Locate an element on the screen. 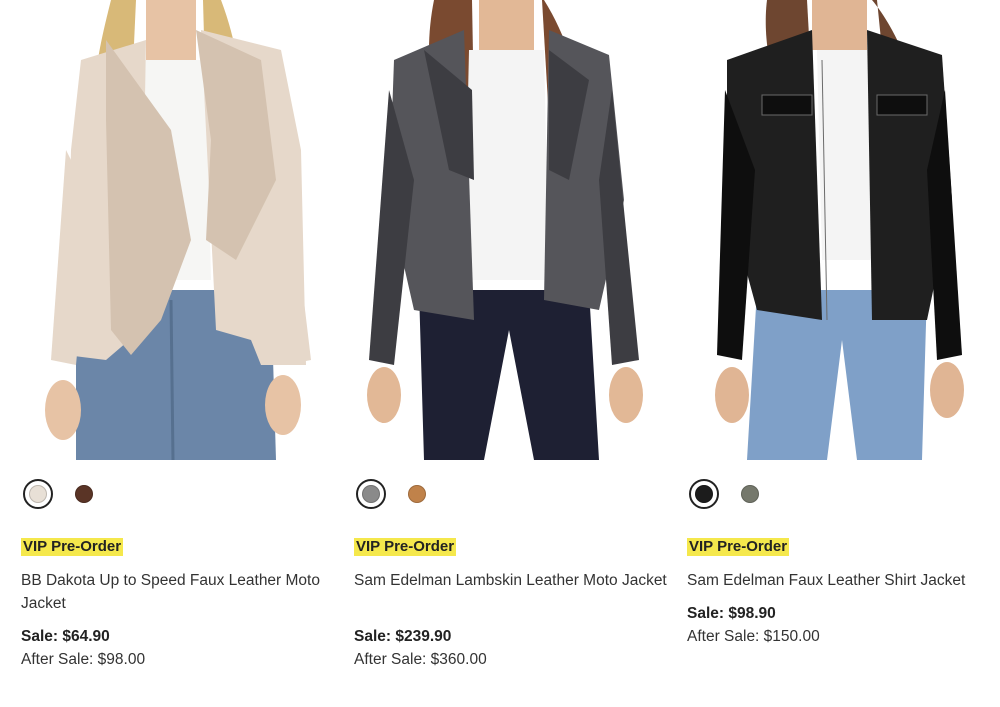 Image resolution: width=1000 pixels, height=707 pixels. product-name-link: Sam Edelman Faux Leather Shirt Jacket is located at coordinates (843, 580).